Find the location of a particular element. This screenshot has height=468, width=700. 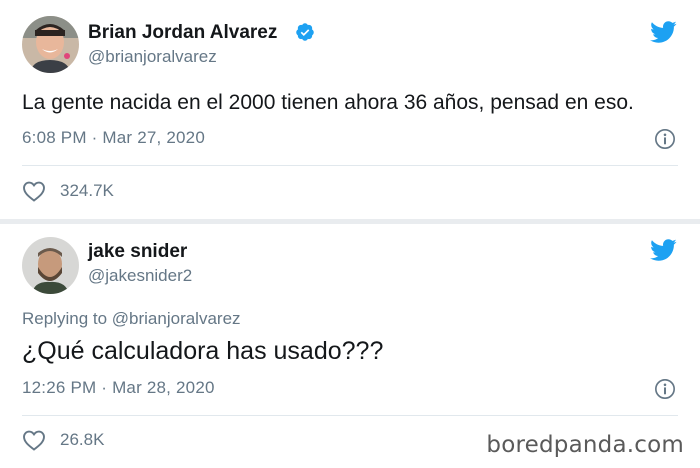

replying-to-label: Replying to @brianjoralvarez is located at coordinates (131, 319).